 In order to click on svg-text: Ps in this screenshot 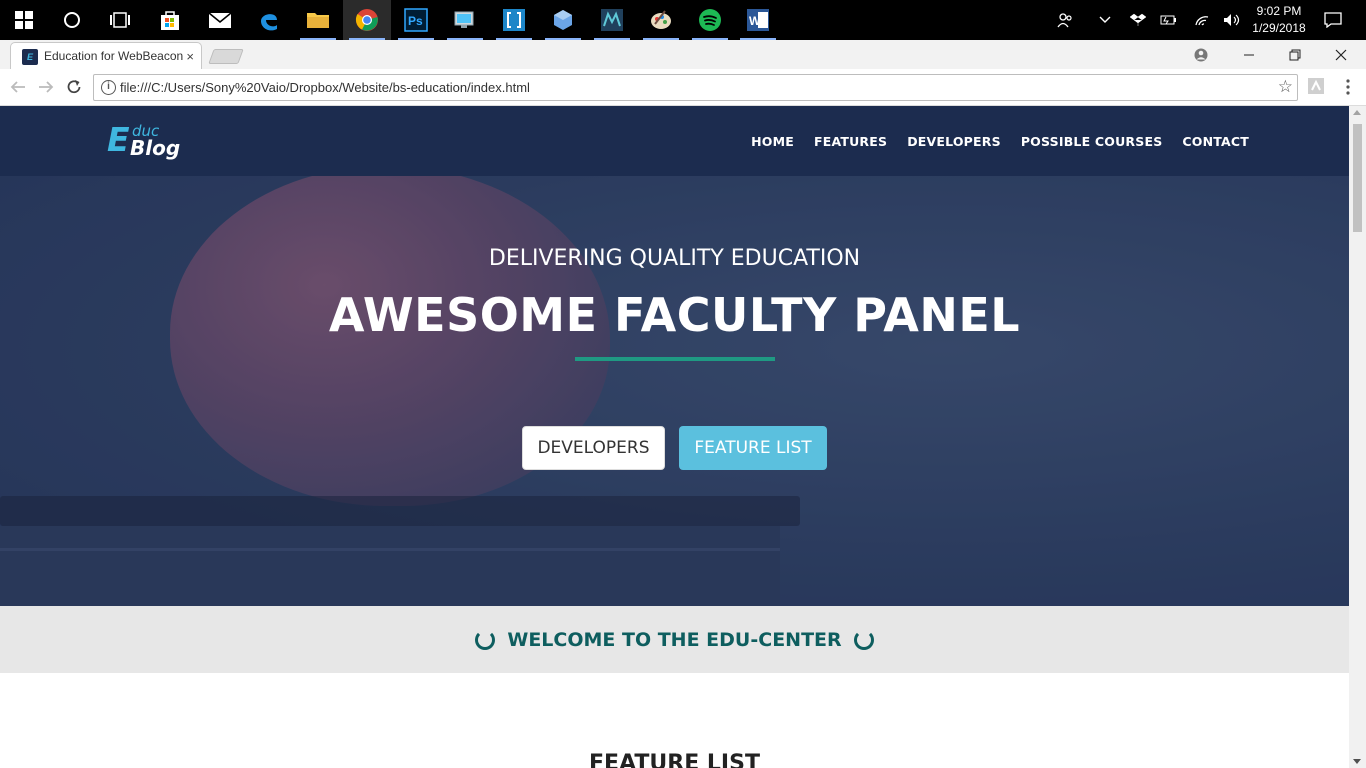, I will do `click(415, 21)`.